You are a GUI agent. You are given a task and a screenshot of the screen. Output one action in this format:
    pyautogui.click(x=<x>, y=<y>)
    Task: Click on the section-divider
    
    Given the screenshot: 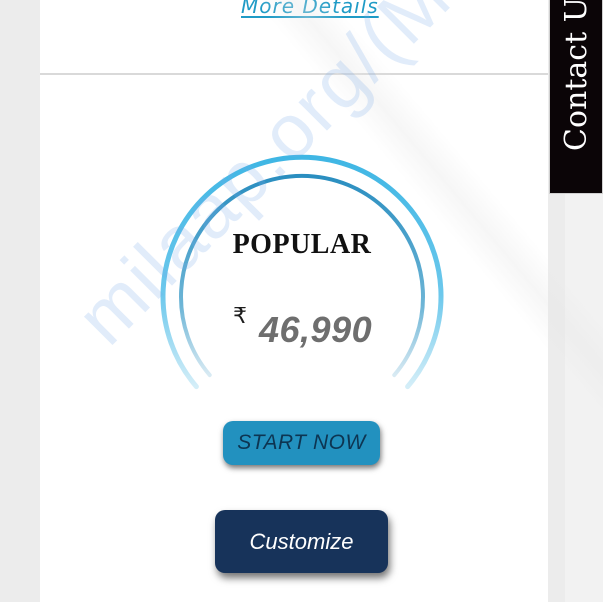 What is the action you would take?
    pyautogui.click(x=294, y=74)
    